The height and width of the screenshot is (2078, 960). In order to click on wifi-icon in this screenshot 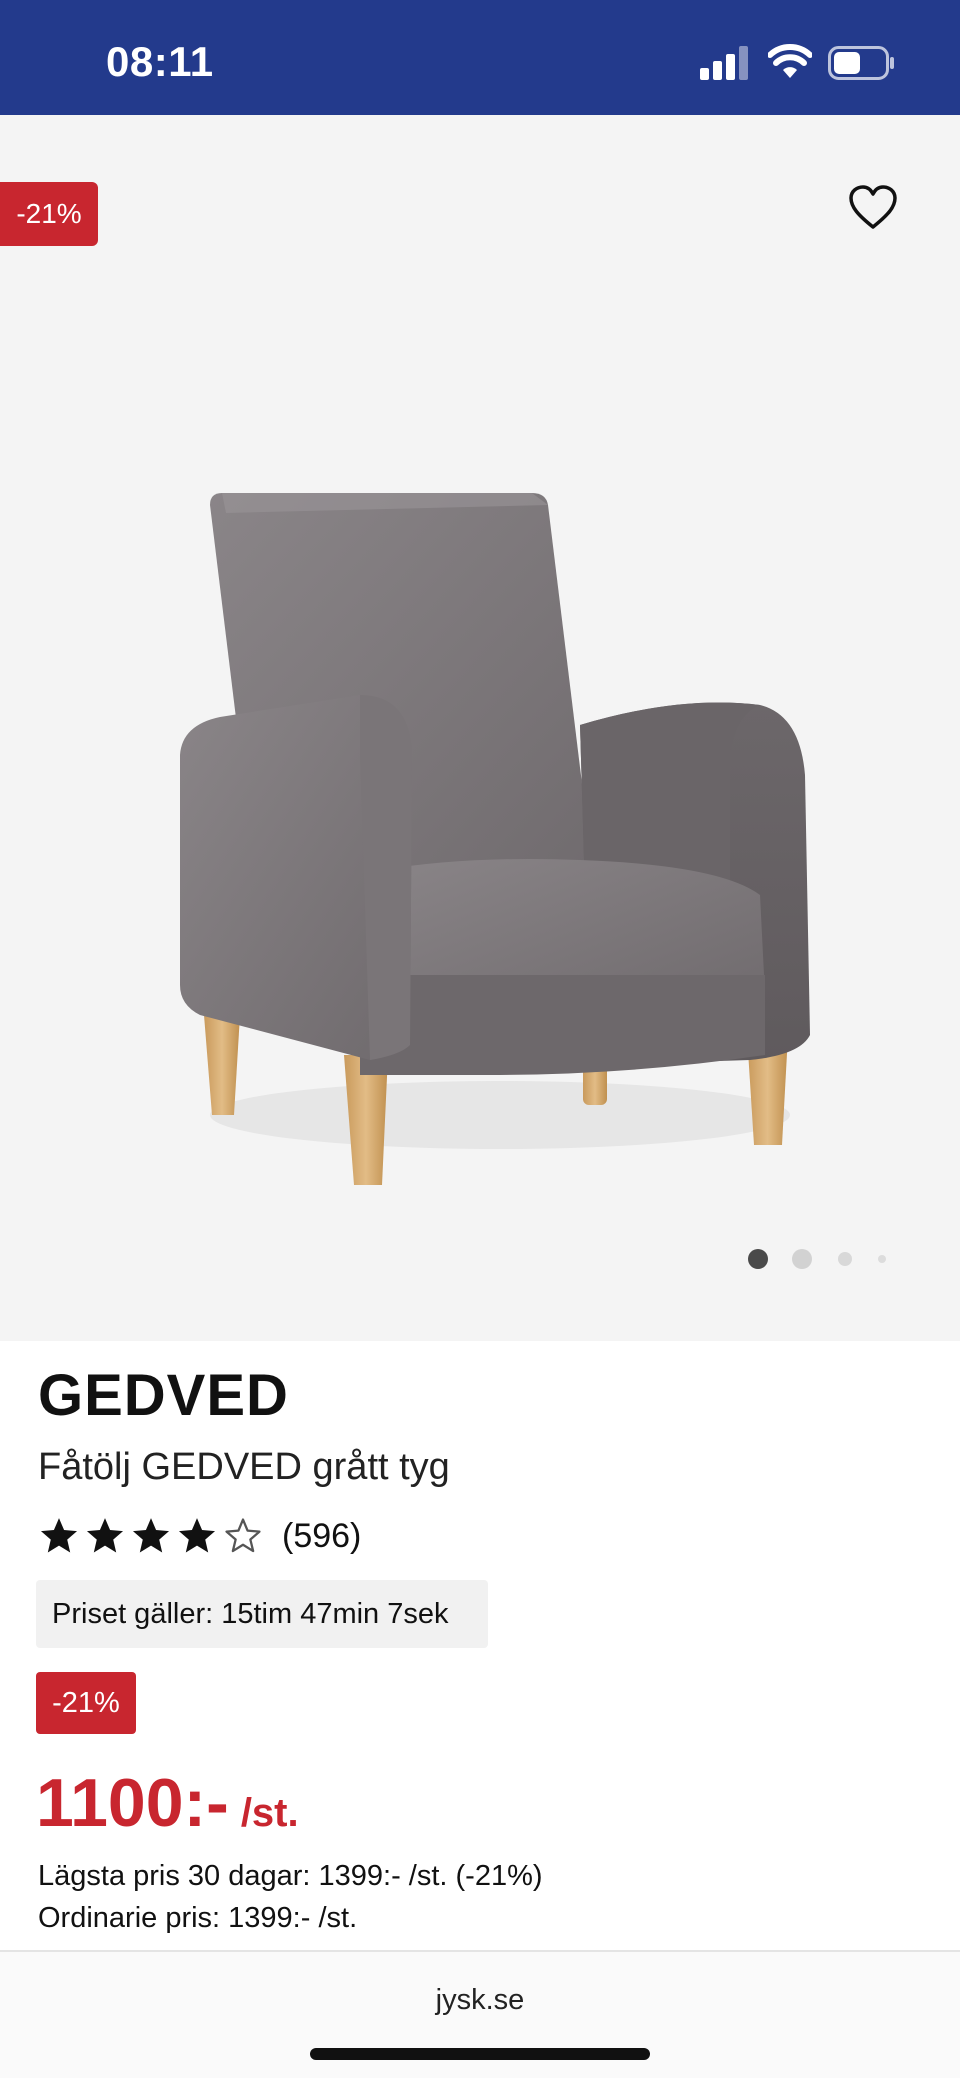, I will do `click(790, 61)`.